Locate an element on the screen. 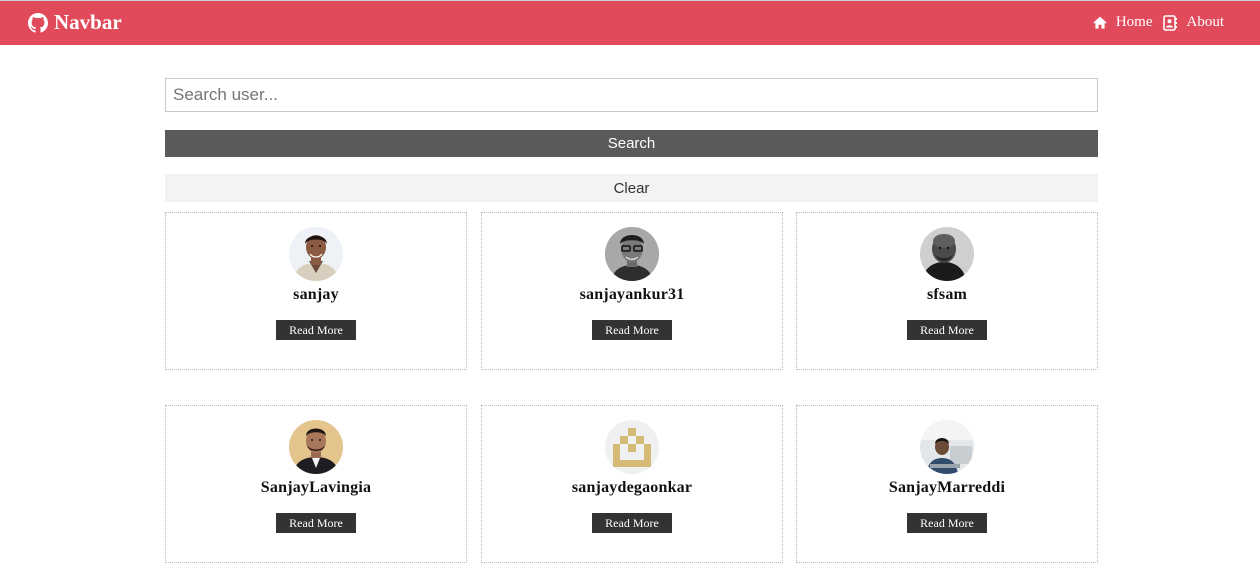 The width and height of the screenshot is (1260, 588). brand-title: Navbar is located at coordinates (88, 22).